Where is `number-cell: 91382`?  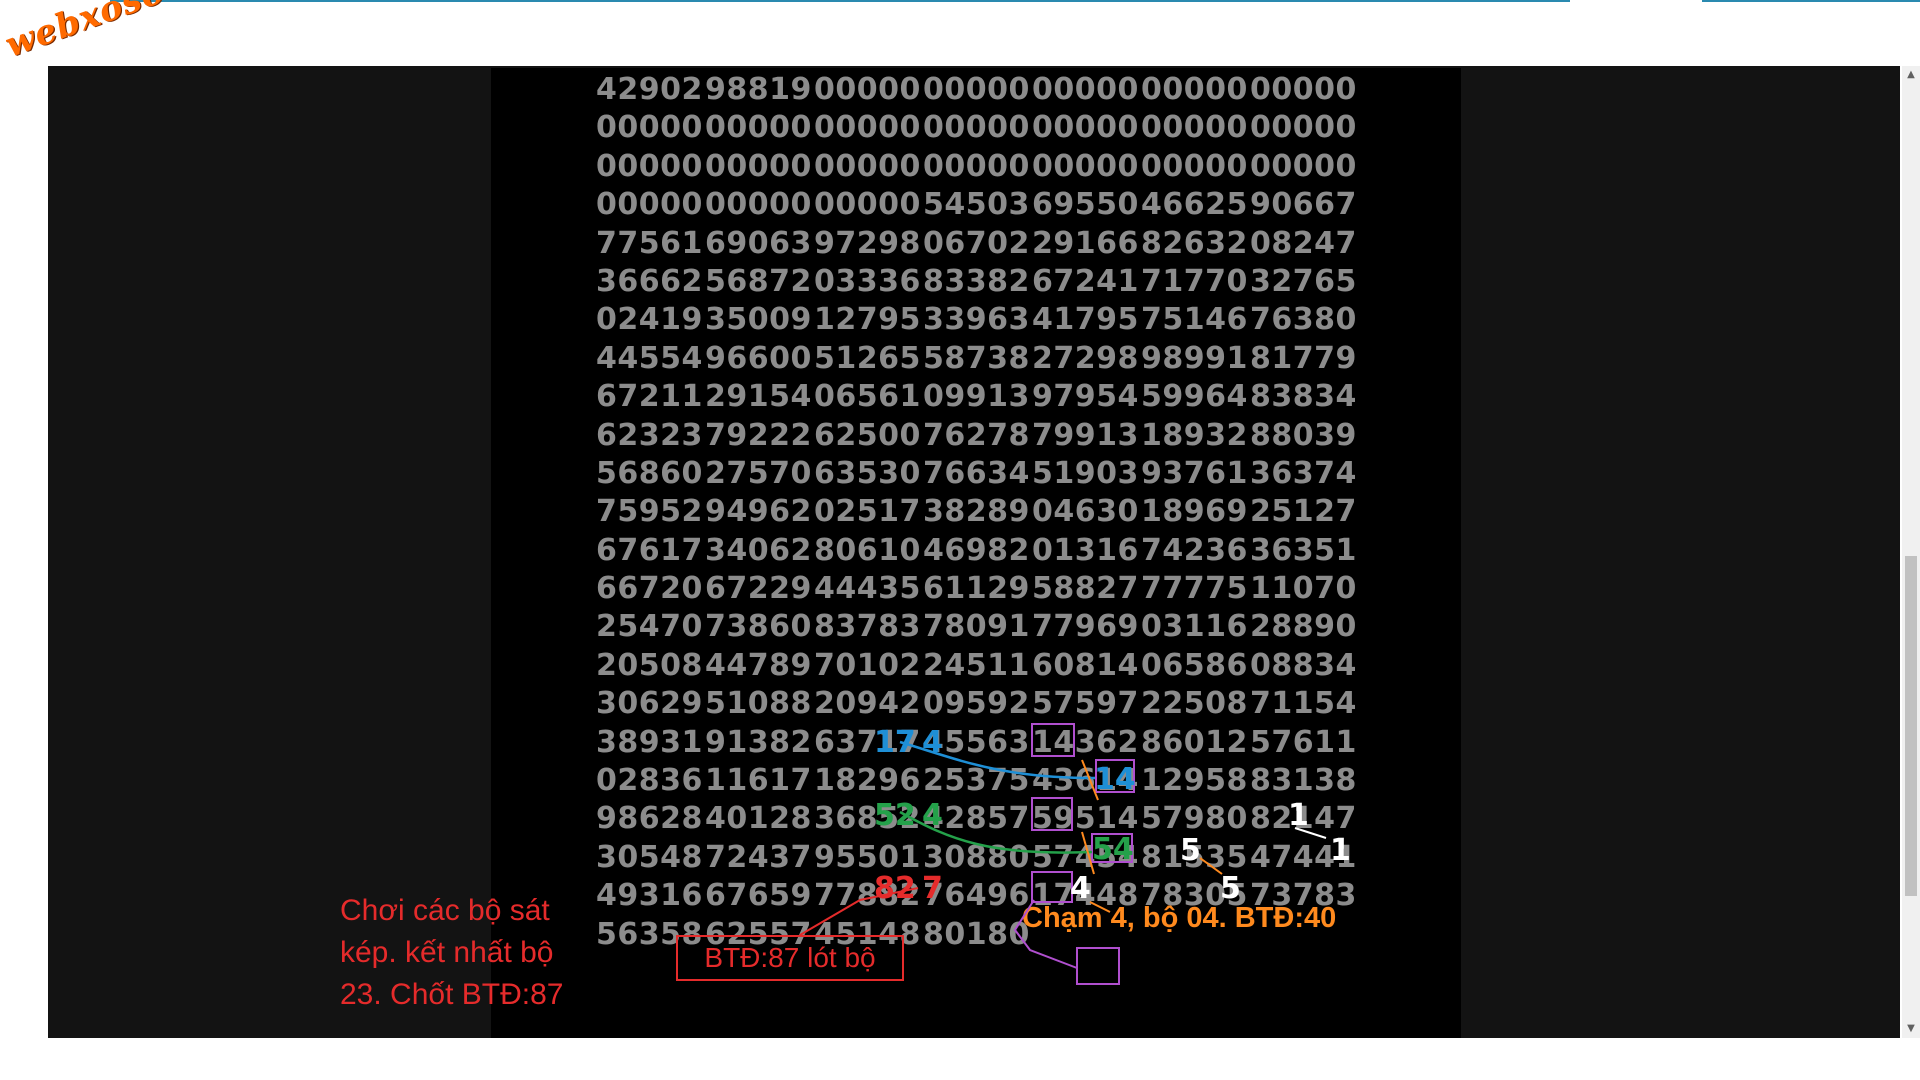 number-cell: 91382 is located at coordinates (758, 742).